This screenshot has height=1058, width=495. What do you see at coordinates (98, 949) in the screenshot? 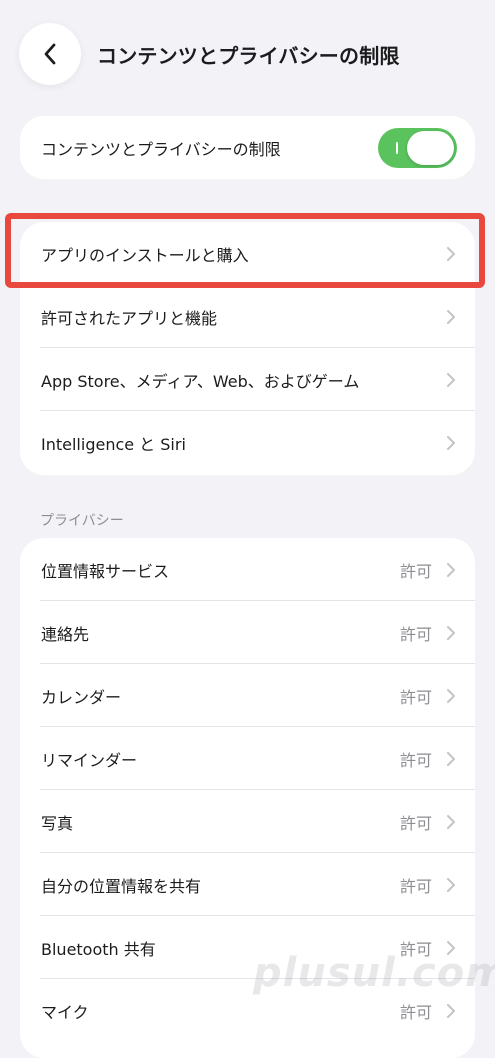
I see `privacy-item-label: Bluetooth 共有` at bounding box center [98, 949].